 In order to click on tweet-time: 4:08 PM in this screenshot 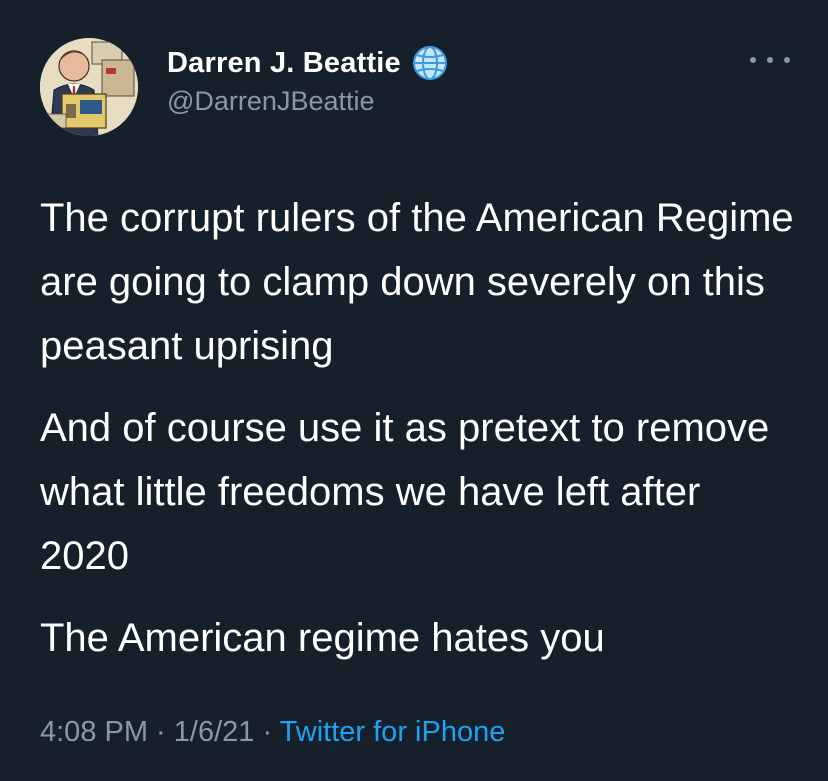, I will do `click(94, 732)`.